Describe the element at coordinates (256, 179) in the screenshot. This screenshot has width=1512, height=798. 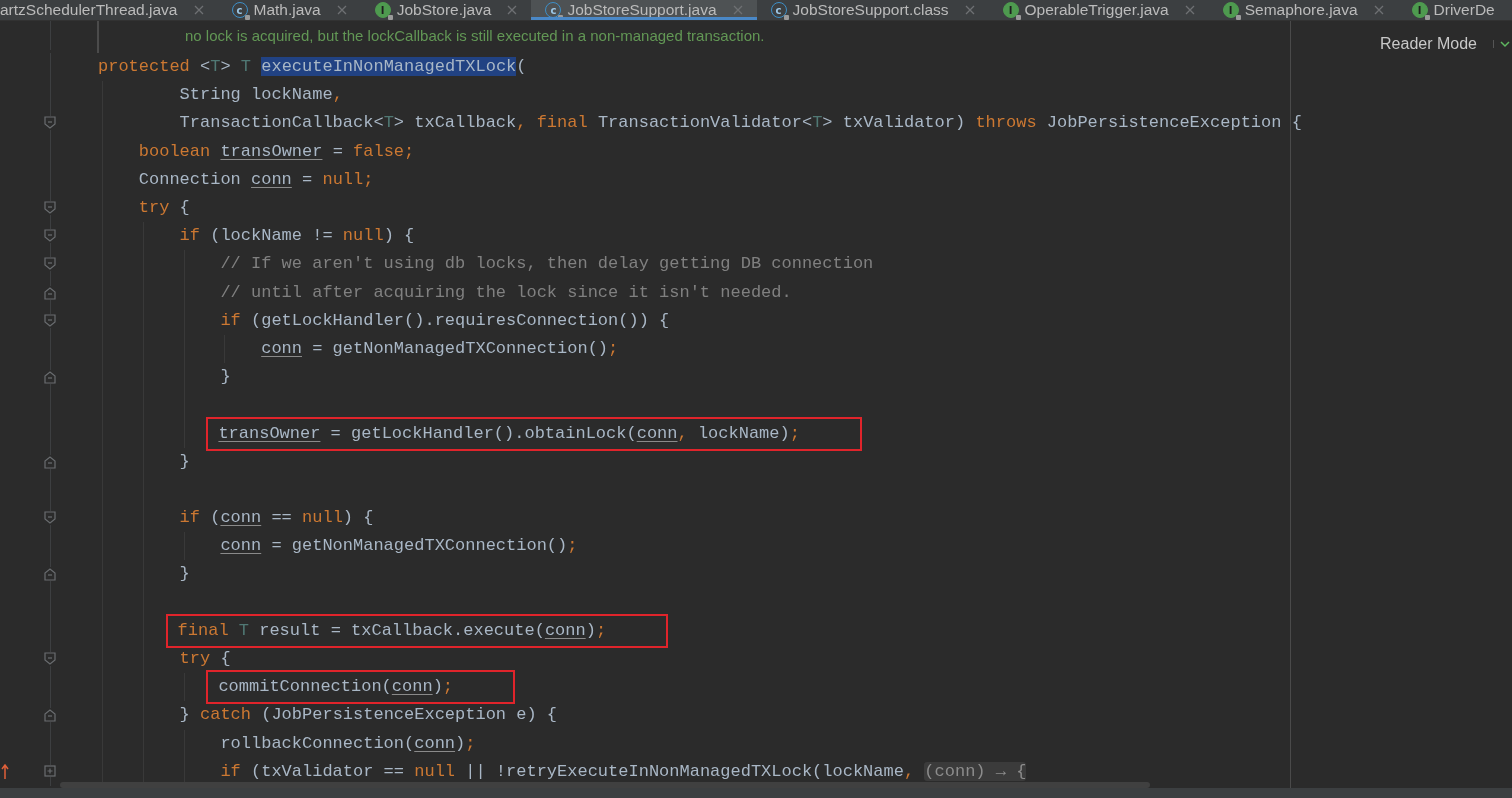
I see `code-line: Connection conn = null;` at that location.